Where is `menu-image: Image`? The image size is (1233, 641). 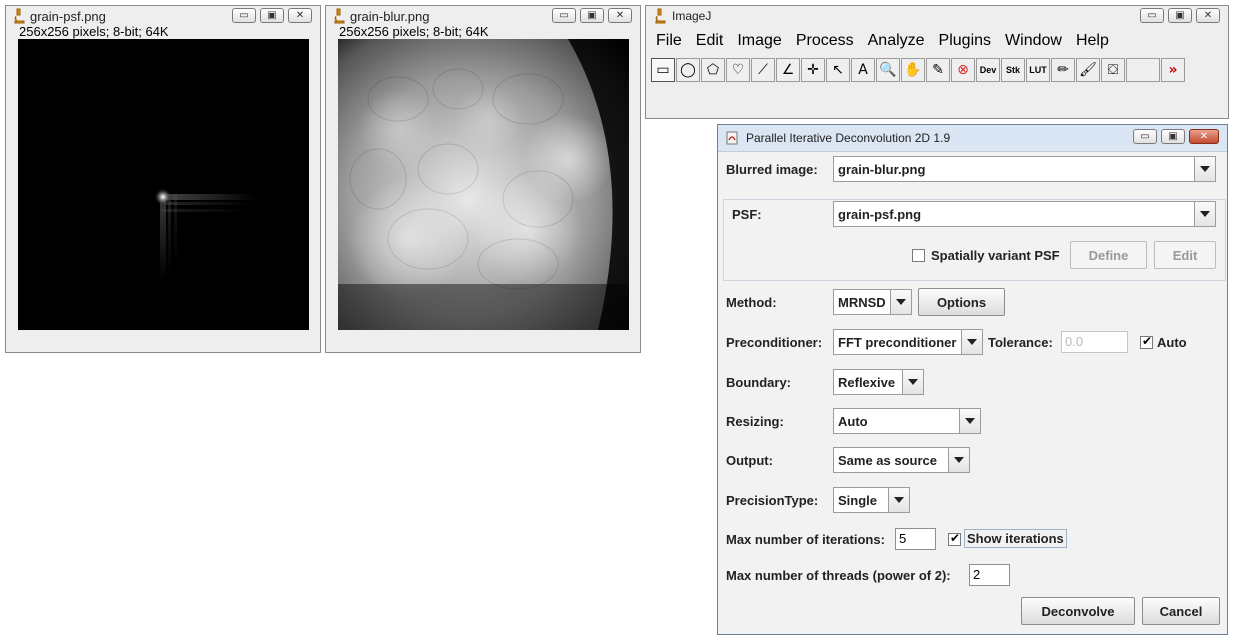 menu-image: Image is located at coordinates (759, 41).